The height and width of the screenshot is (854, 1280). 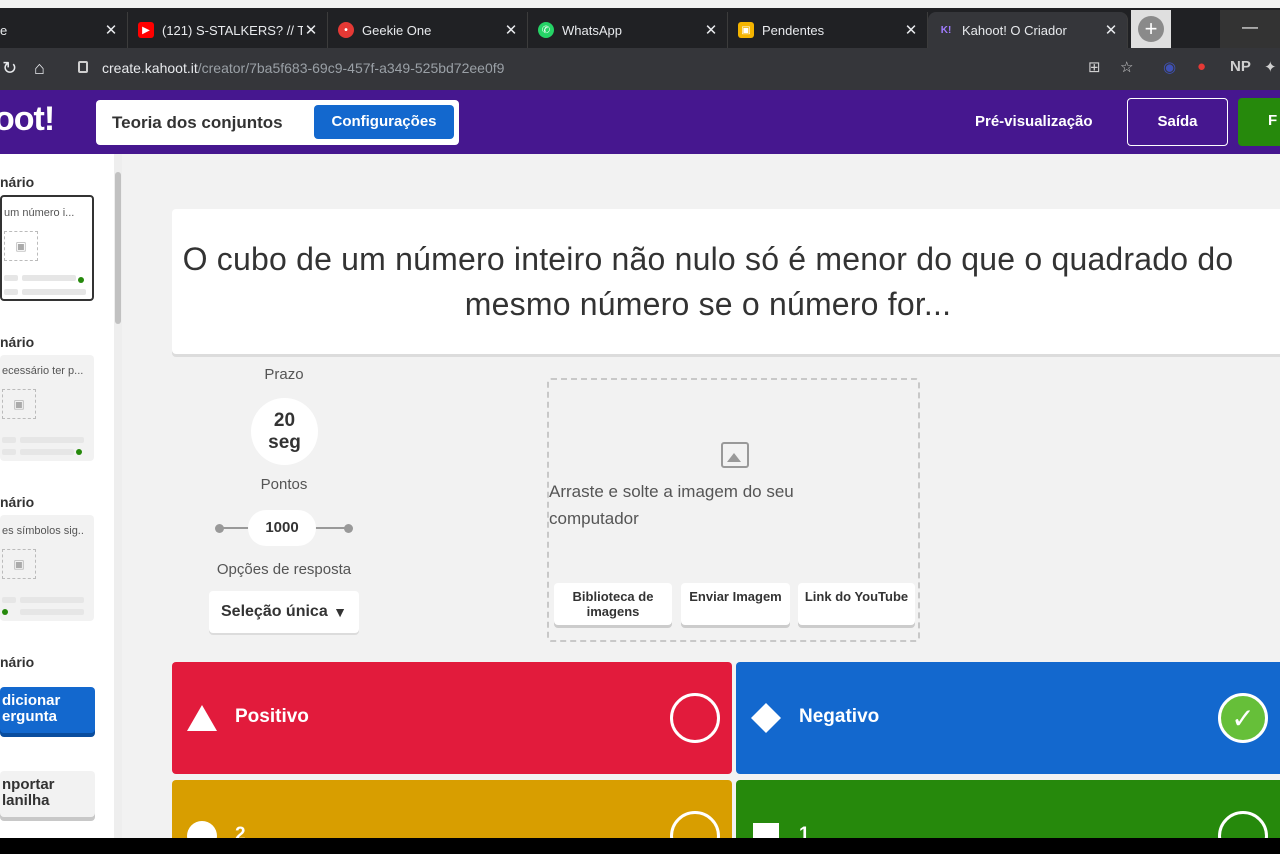 What do you see at coordinates (232, 30) in the screenshot?
I see `tab-title: (121) S-STALKERS? // Ti` at bounding box center [232, 30].